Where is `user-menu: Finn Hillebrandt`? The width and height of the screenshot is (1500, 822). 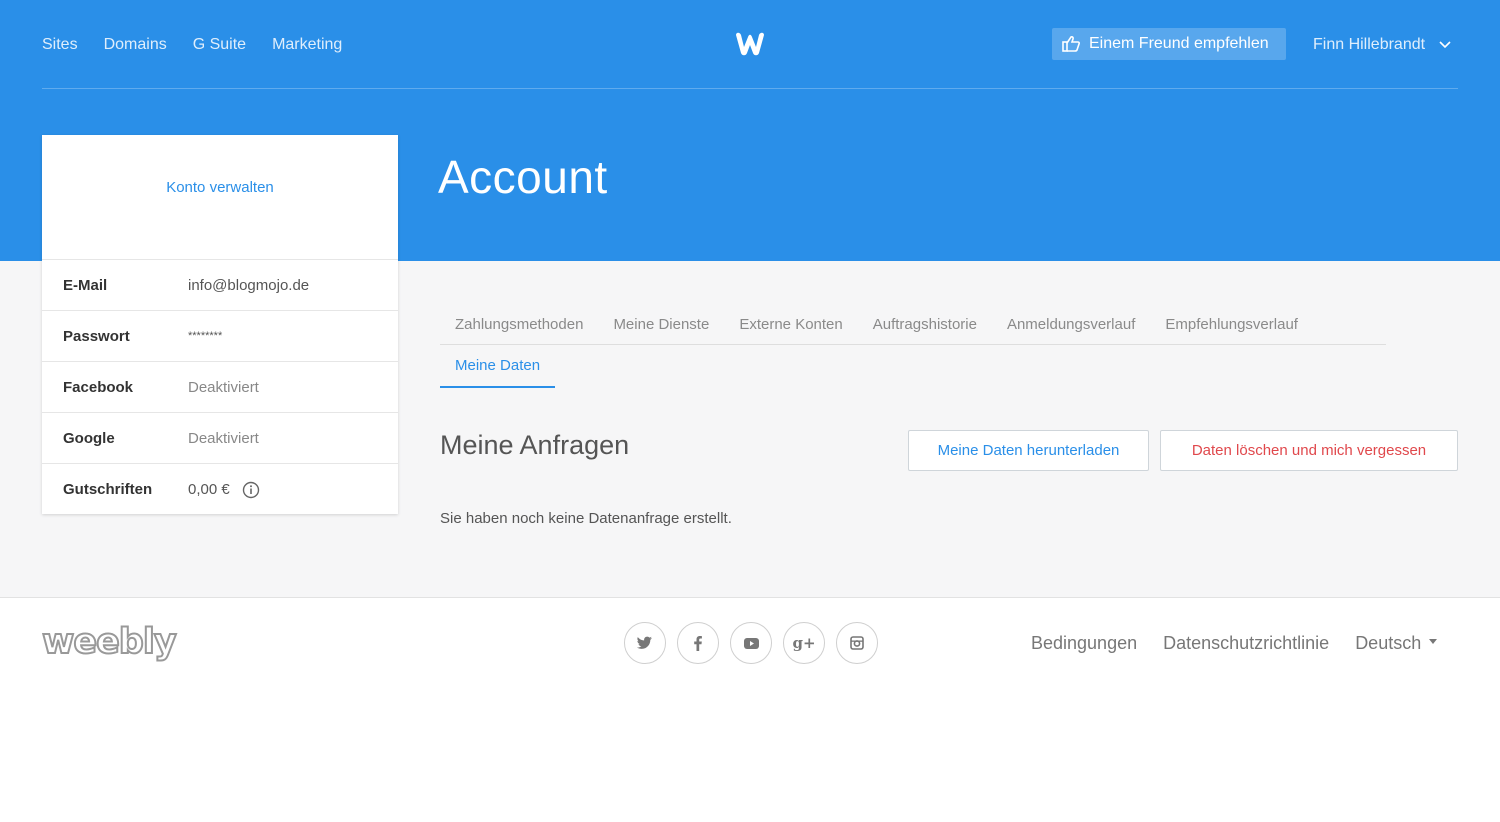
user-menu: Finn Hillebrandt is located at coordinates (1382, 45).